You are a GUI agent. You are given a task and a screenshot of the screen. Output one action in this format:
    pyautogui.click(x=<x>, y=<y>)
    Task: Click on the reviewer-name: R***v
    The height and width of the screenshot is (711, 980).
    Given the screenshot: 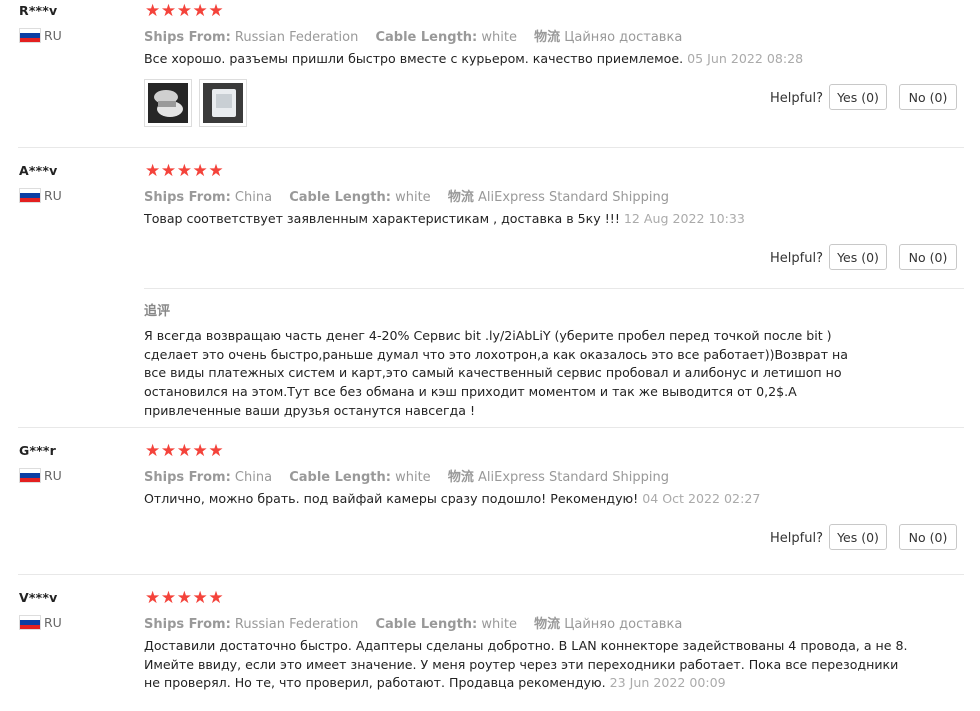 What is the action you would take?
    pyautogui.click(x=38, y=10)
    